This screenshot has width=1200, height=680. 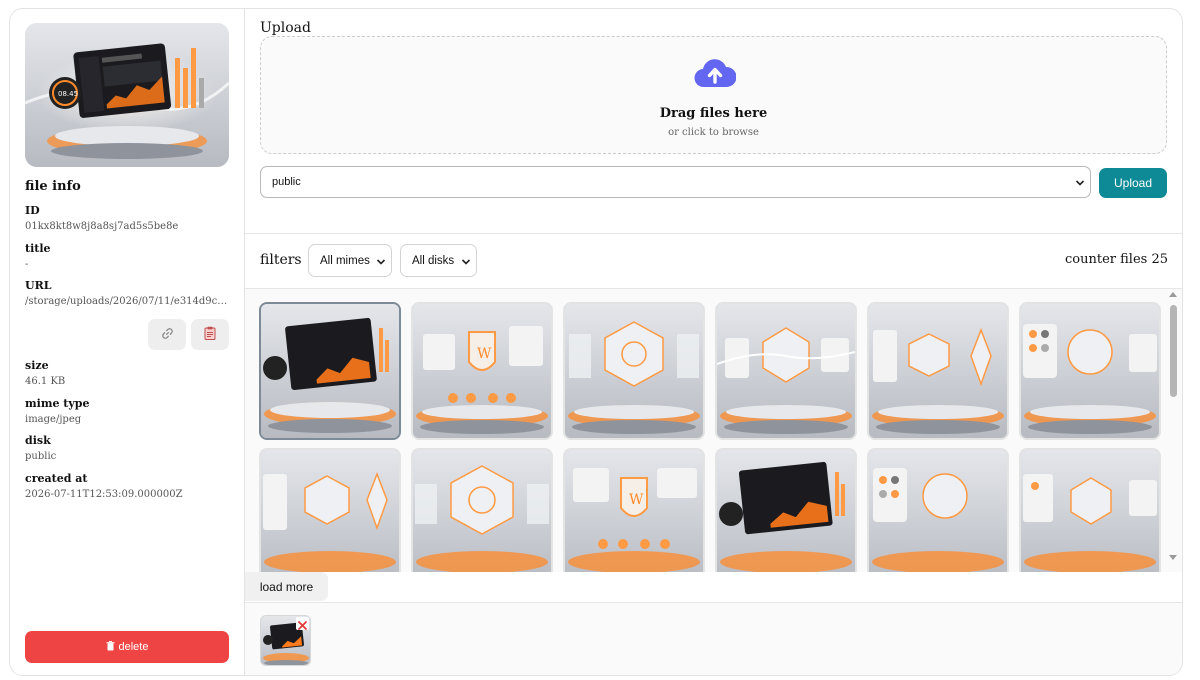 What do you see at coordinates (38, 248) in the screenshot?
I see `title-label: title` at bounding box center [38, 248].